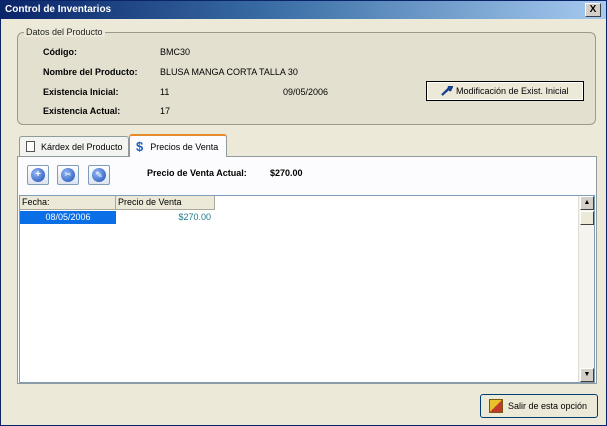  I want to click on close-button: X, so click(593, 10).